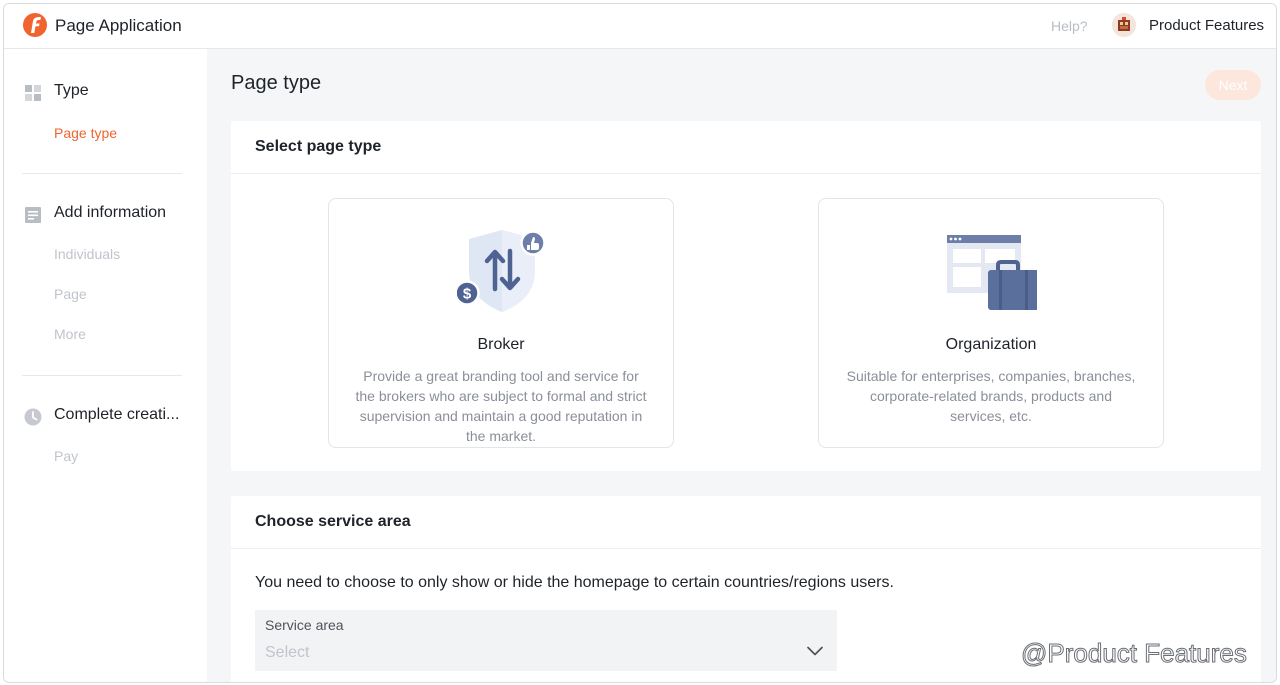  What do you see at coordinates (276, 83) in the screenshot?
I see `page-title: Page type` at bounding box center [276, 83].